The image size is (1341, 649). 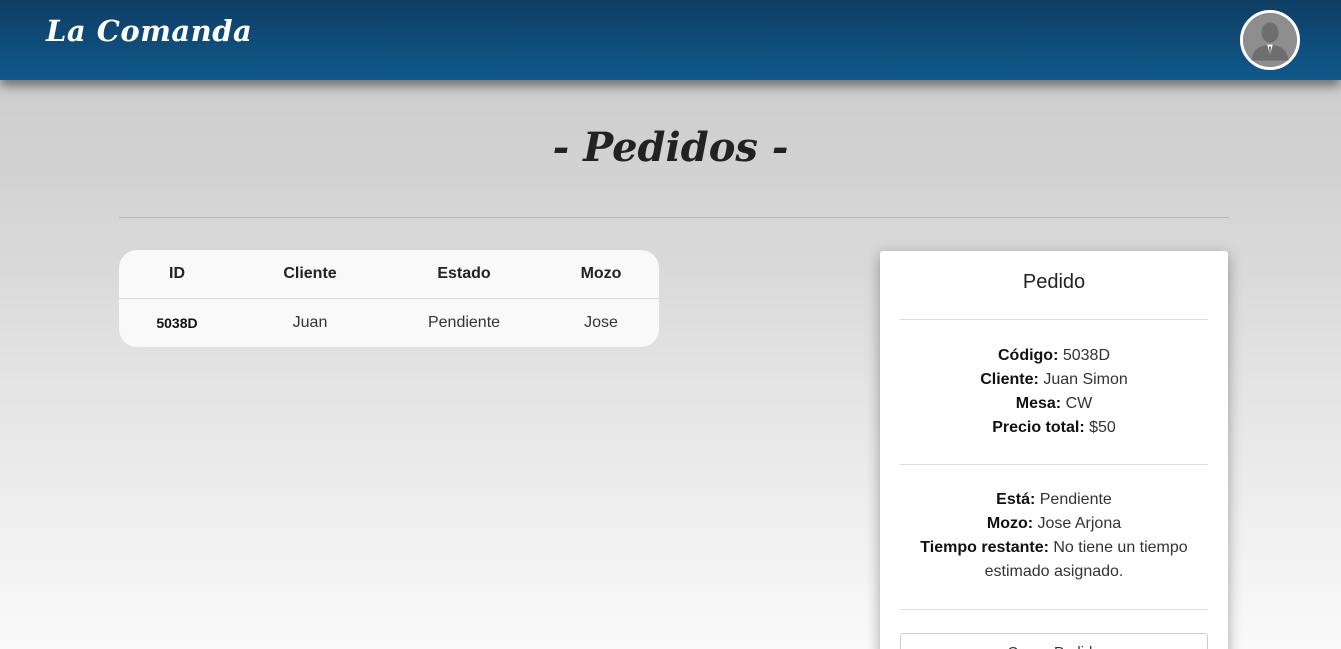 What do you see at coordinates (601, 322) in the screenshot?
I see `order-mozo-cell: Jose` at bounding box center [601, 322].